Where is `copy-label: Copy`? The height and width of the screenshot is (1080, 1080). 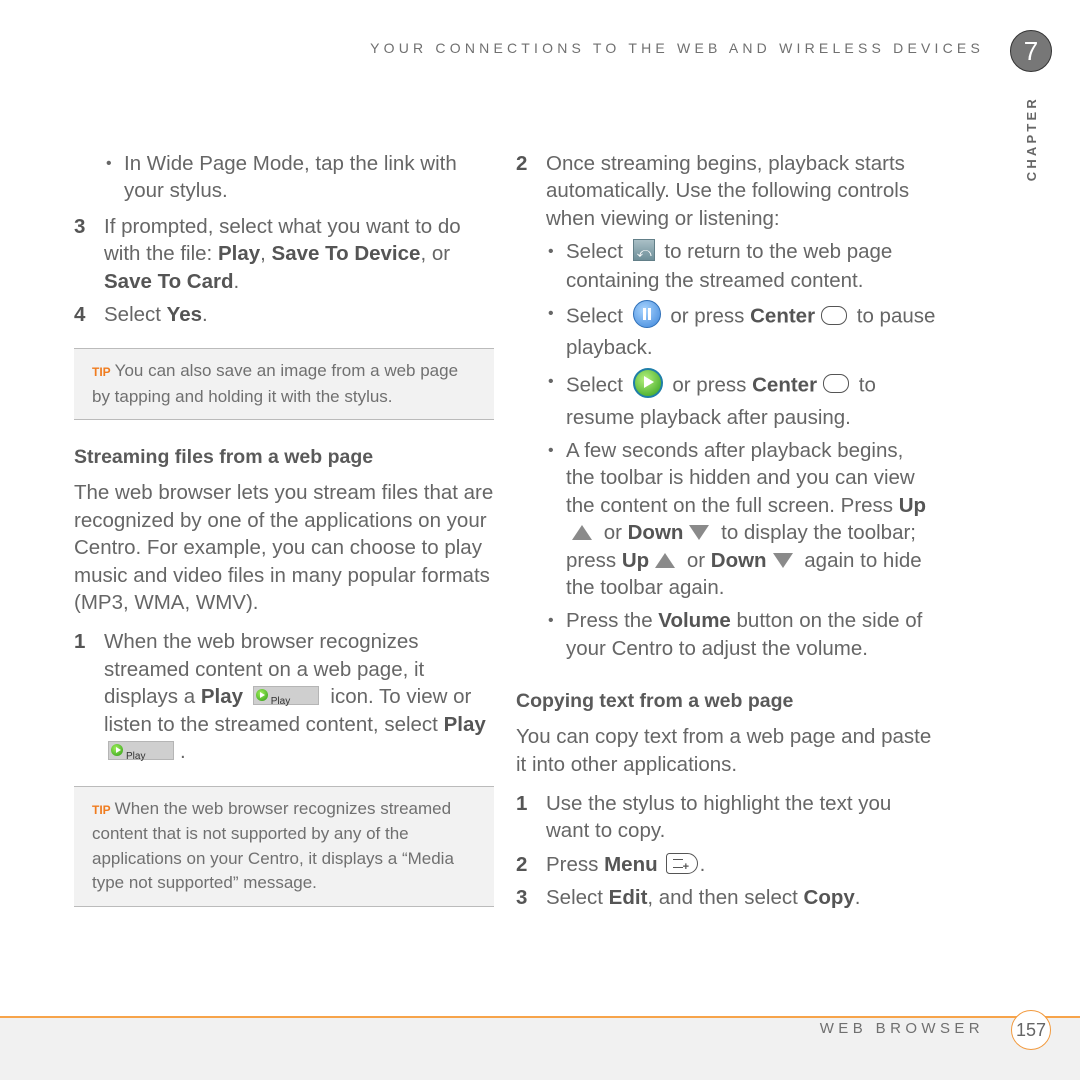 copy-label: Copy is located at coordinates (829, 898).